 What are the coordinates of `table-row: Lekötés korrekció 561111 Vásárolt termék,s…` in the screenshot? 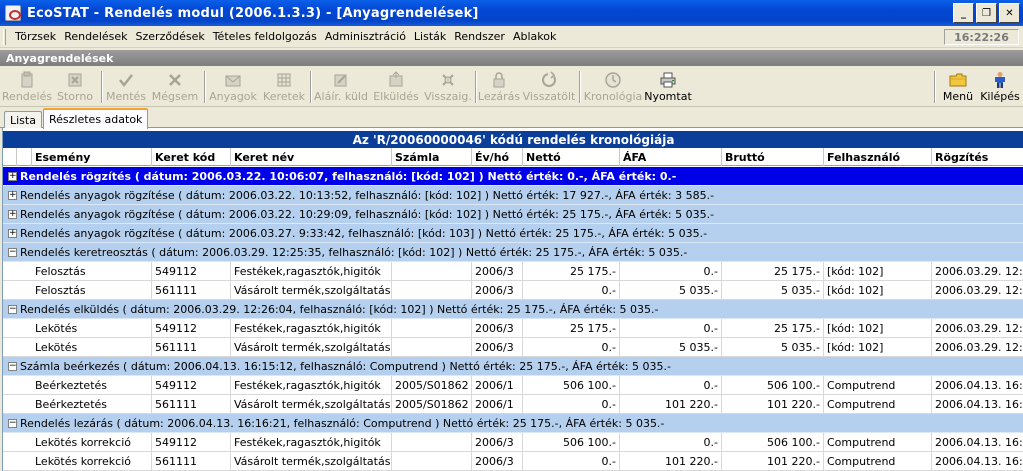 It's located at (513, 461).